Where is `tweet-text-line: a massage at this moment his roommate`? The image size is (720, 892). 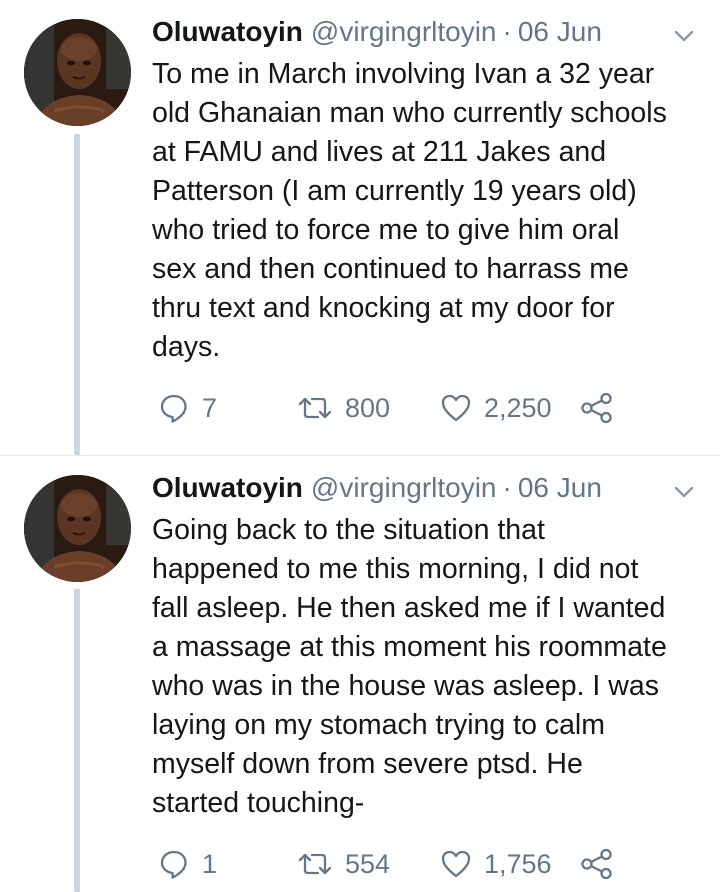
tweet-text-line: a massage at this moment his roommate is located at coordinates (409, 647).